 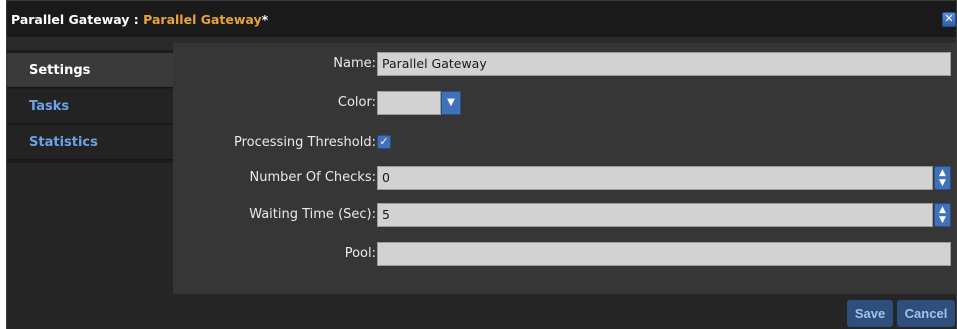 What do you see at coordinates (202, 19) in the screenshot?
I see `dialog-title-entity: Parallel Gateway` at bounding box center [202, 19].